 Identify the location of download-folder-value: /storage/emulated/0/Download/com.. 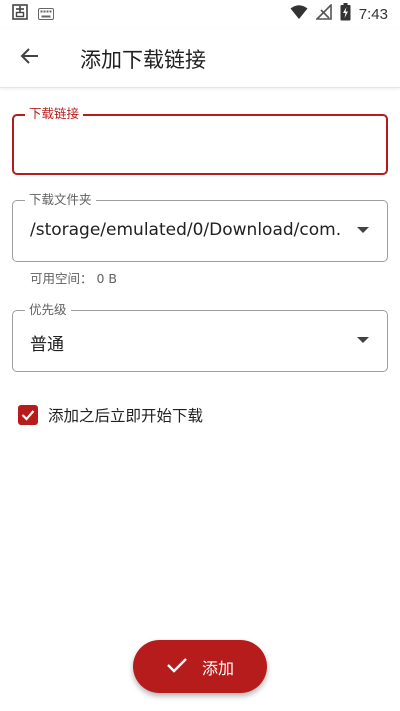
(186, 230).